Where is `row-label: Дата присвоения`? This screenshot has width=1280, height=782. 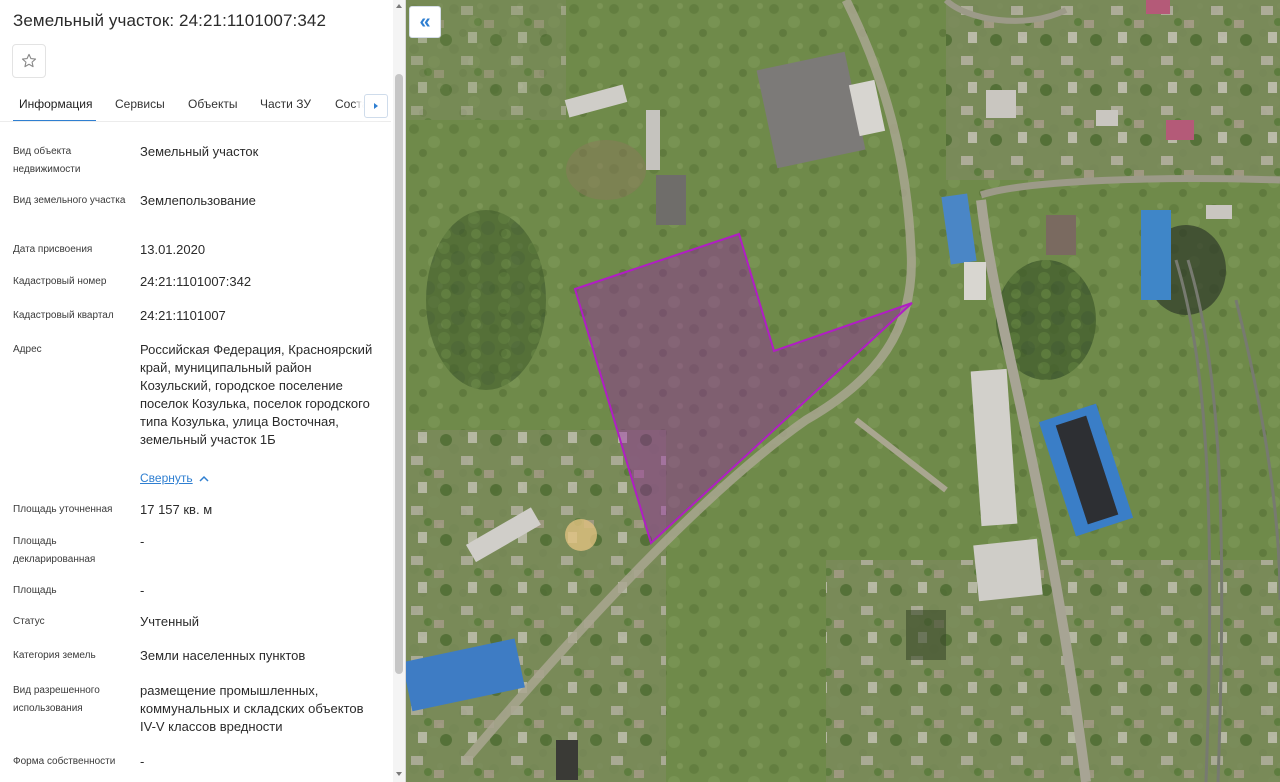 row-label: Дата присвоения is located at coordinates (53, 249).